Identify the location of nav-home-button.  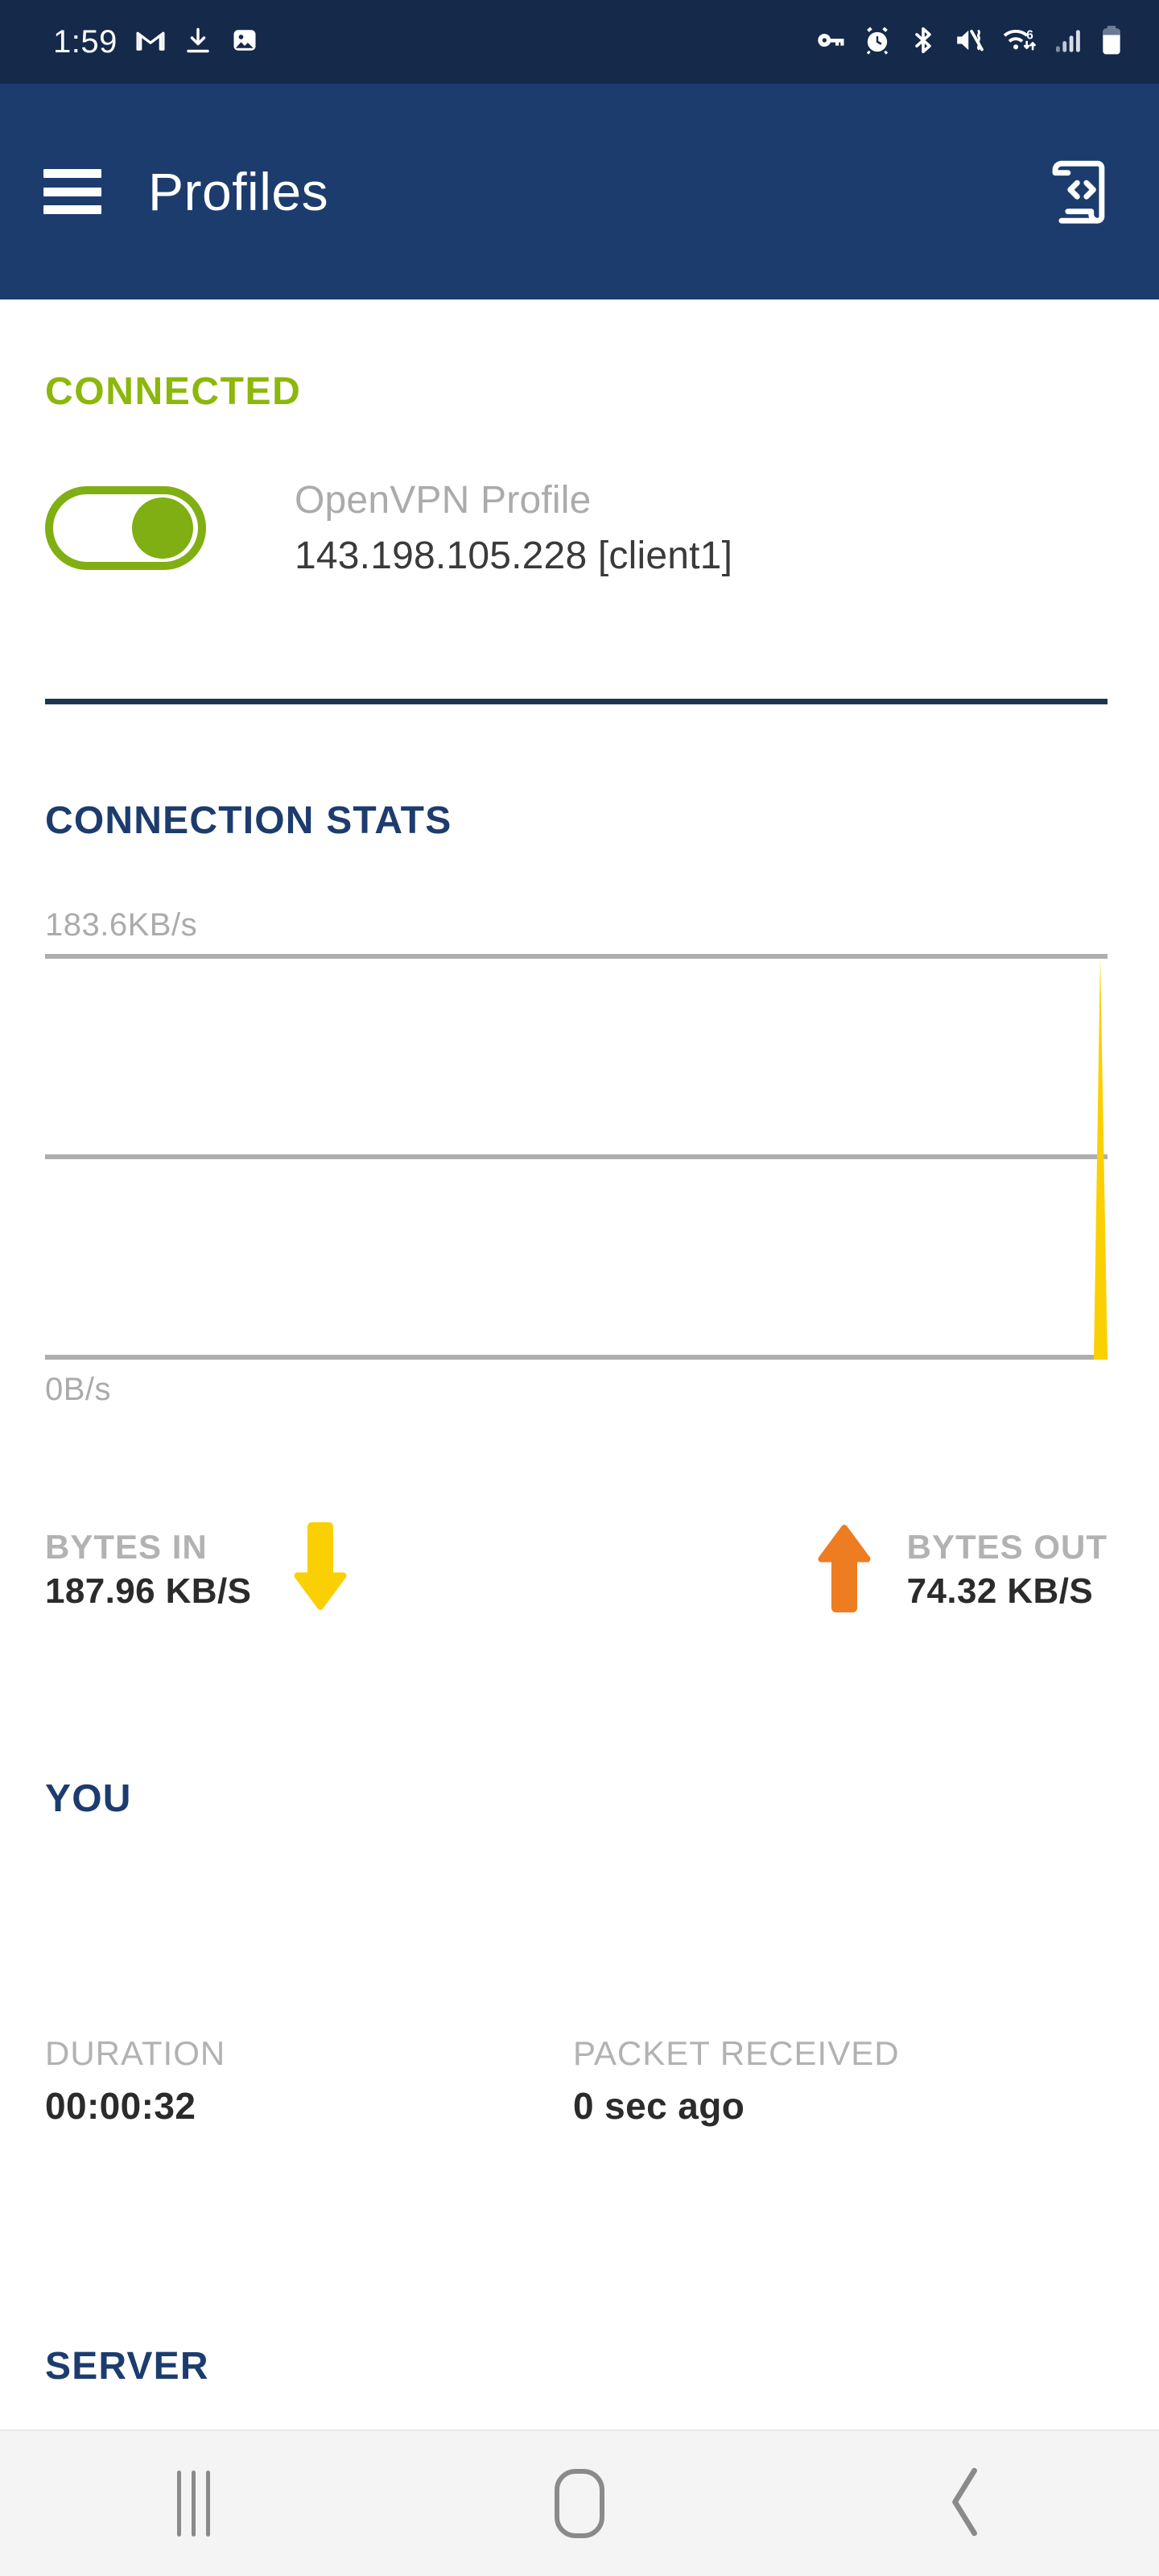
(579, 2503).